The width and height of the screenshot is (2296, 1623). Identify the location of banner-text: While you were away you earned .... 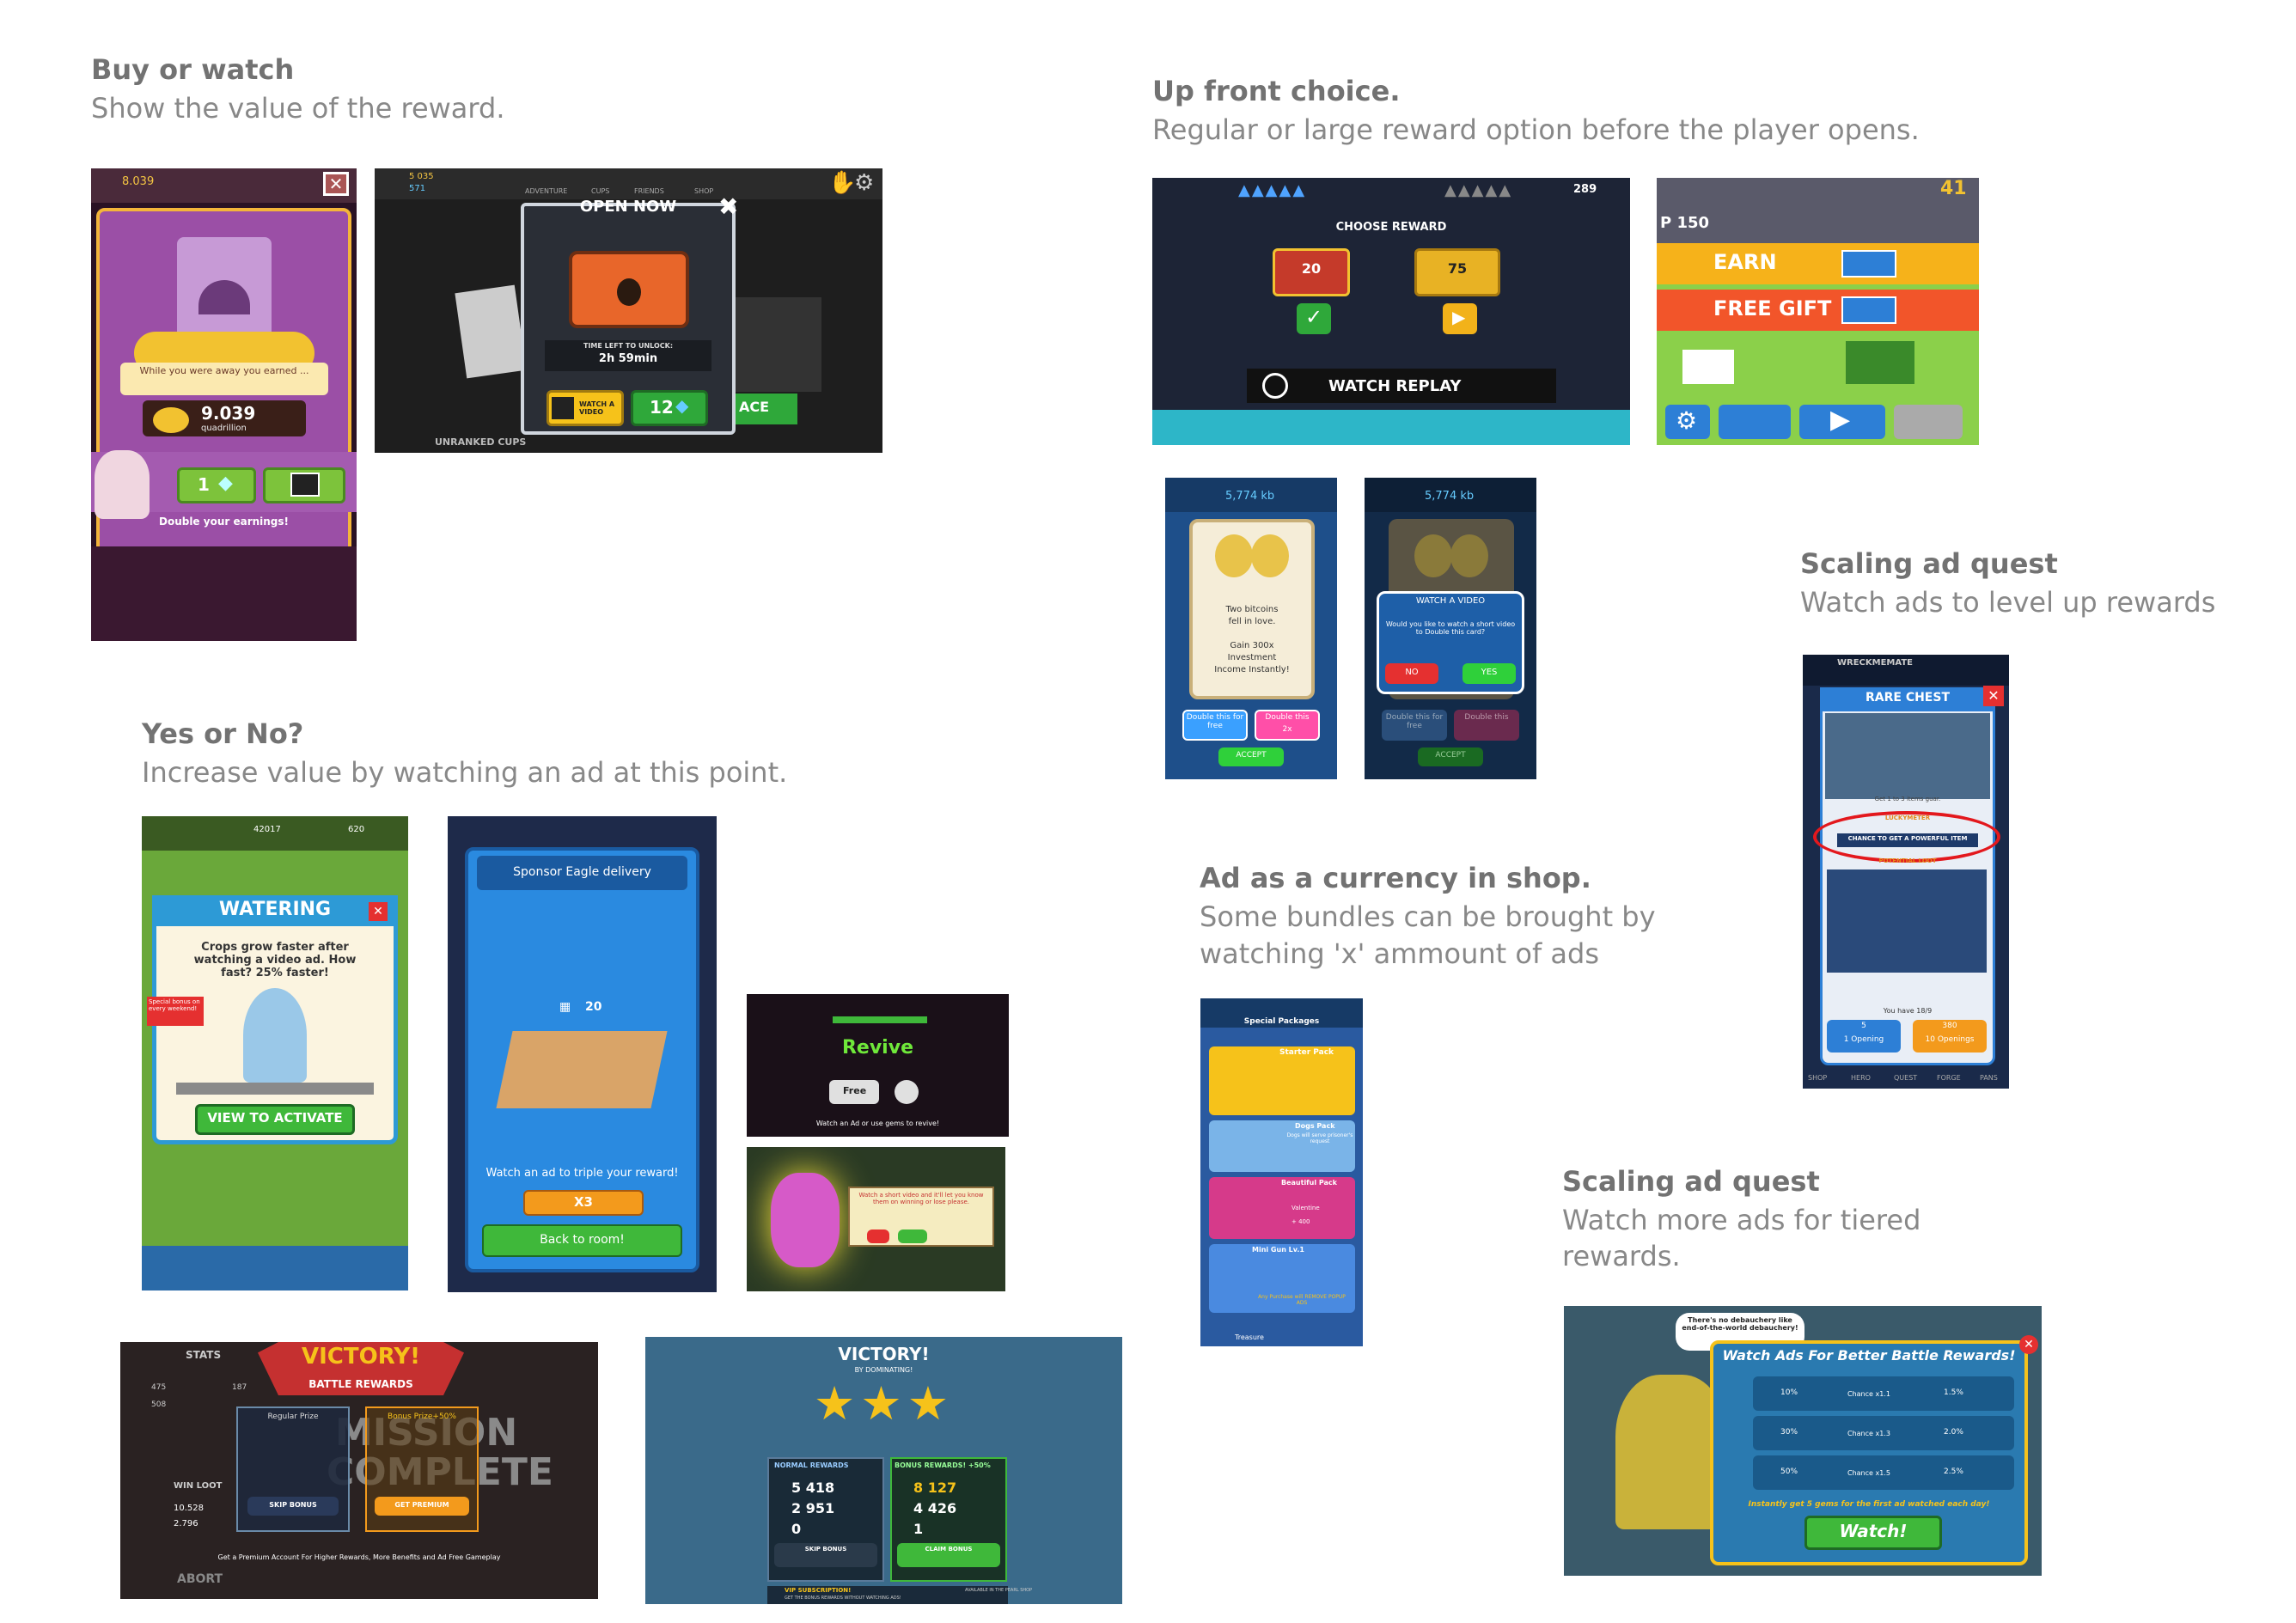
(224, 370).